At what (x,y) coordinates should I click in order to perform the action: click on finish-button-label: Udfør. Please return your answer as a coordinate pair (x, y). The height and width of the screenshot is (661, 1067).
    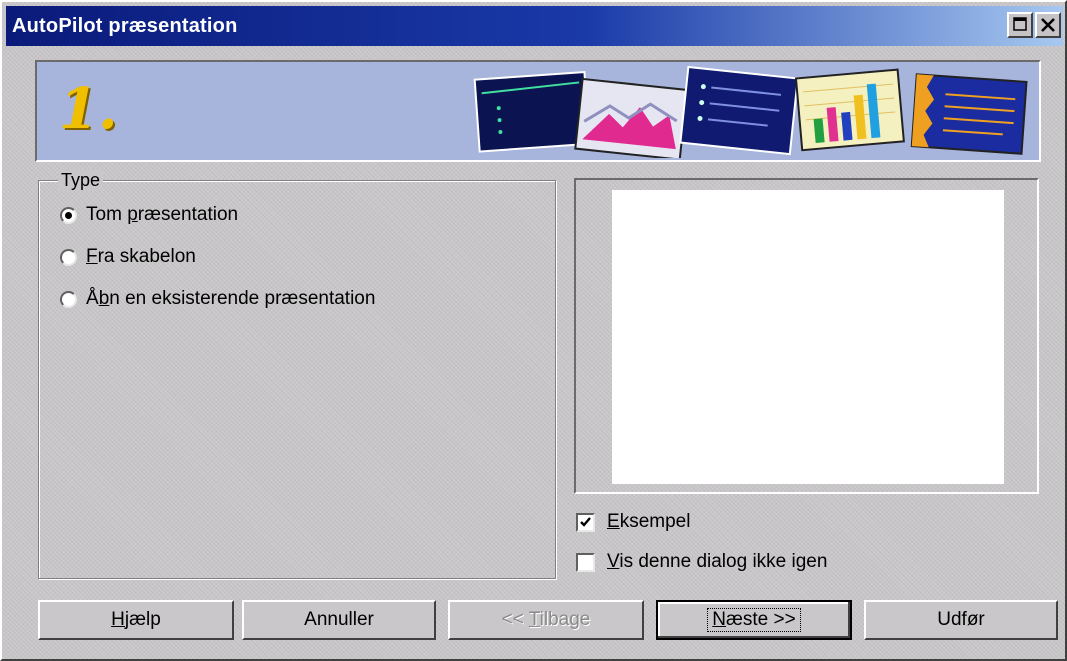
    Looking at the image, I should click on (961, 619).